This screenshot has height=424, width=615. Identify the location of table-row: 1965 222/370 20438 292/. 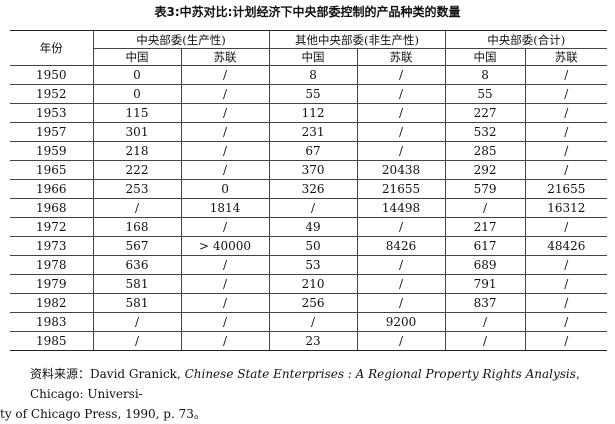
(309, 170).